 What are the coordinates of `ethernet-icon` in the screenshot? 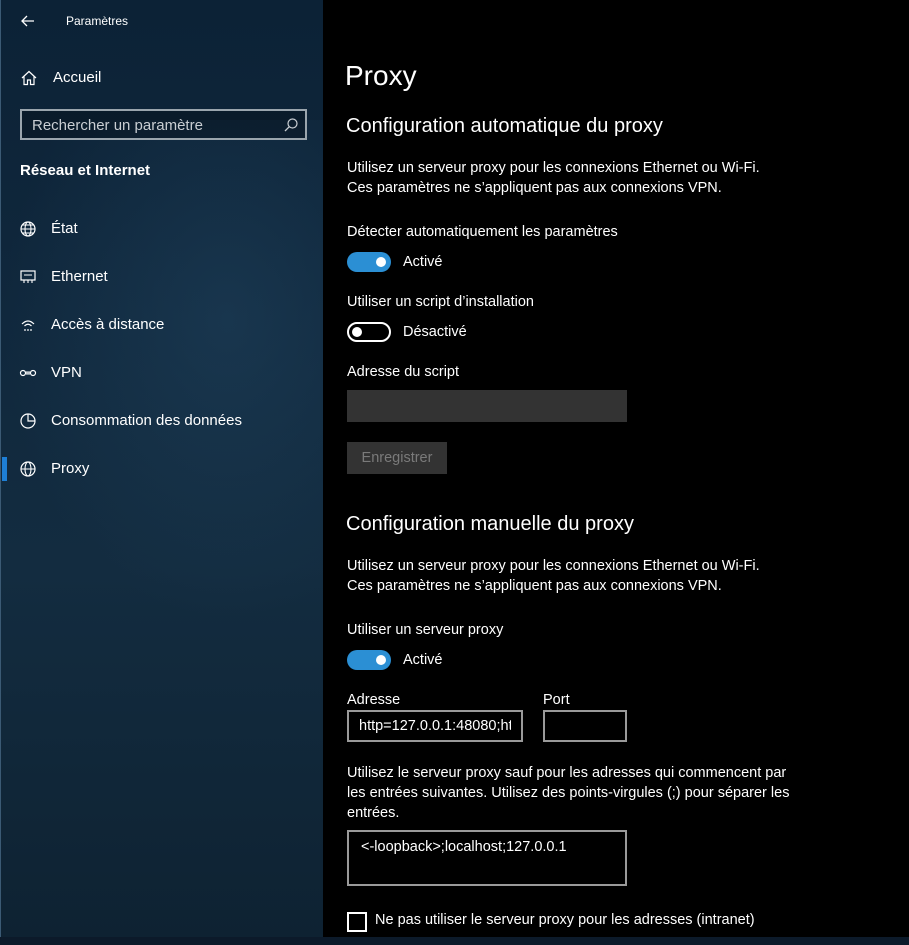 It's located at (28, 276).